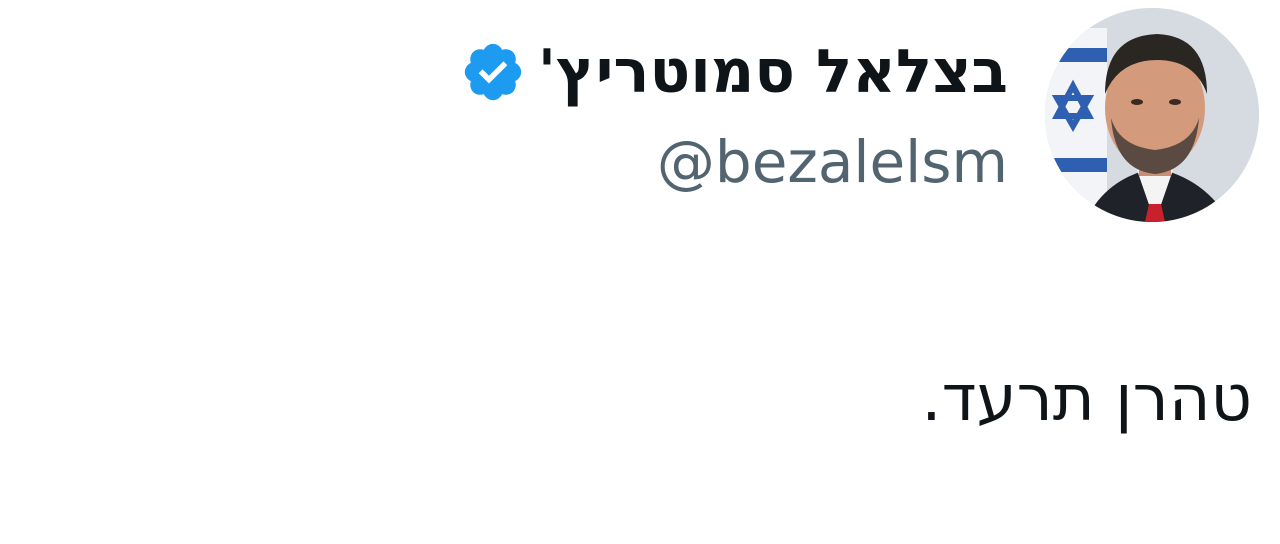 The height and width of the screenshot is (544, 1280). I want to click on avatar, so click(1152, 115).